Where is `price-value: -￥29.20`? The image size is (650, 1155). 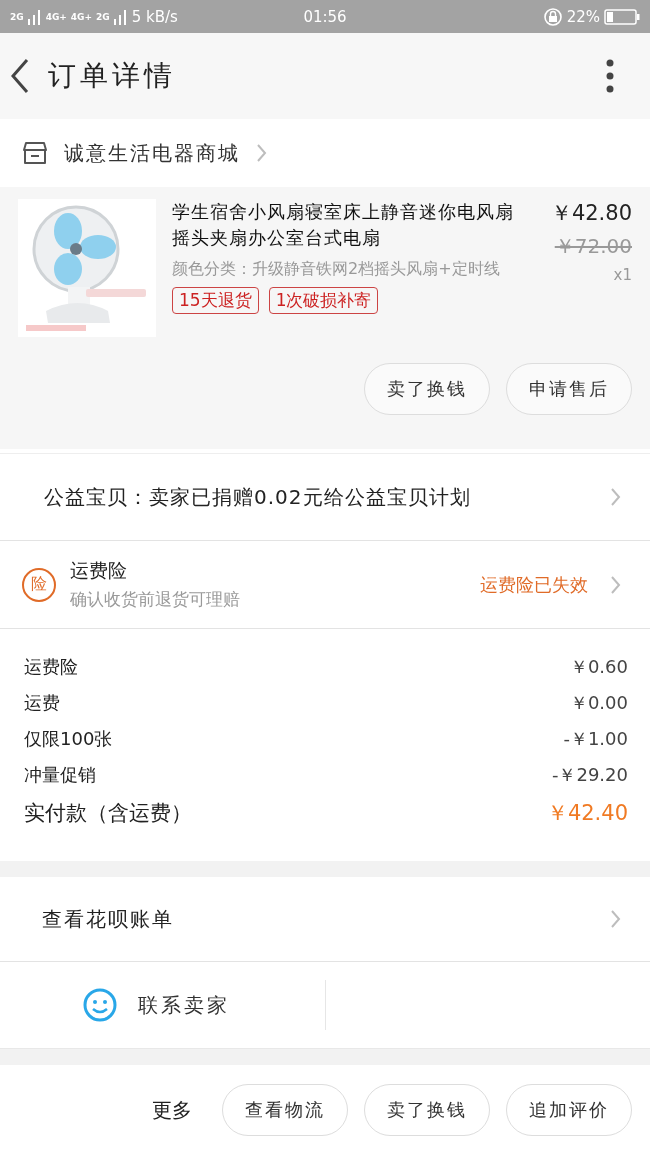
price-value: -￥29.20 is located at coordinates (589, 775).